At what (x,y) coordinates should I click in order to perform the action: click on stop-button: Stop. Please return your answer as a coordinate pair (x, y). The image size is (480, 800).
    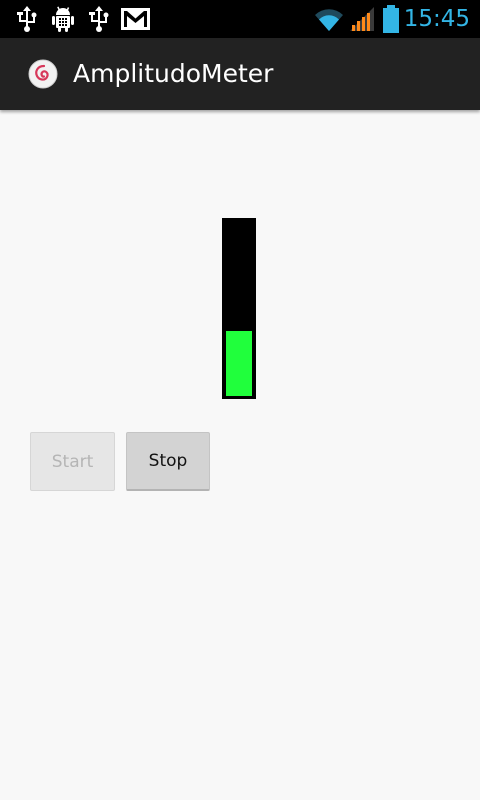
    Looking at the image, I should click on (168, 461).